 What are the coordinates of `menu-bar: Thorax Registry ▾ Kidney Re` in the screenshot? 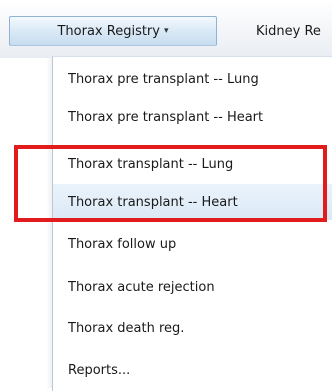 It's located at (166, 29).